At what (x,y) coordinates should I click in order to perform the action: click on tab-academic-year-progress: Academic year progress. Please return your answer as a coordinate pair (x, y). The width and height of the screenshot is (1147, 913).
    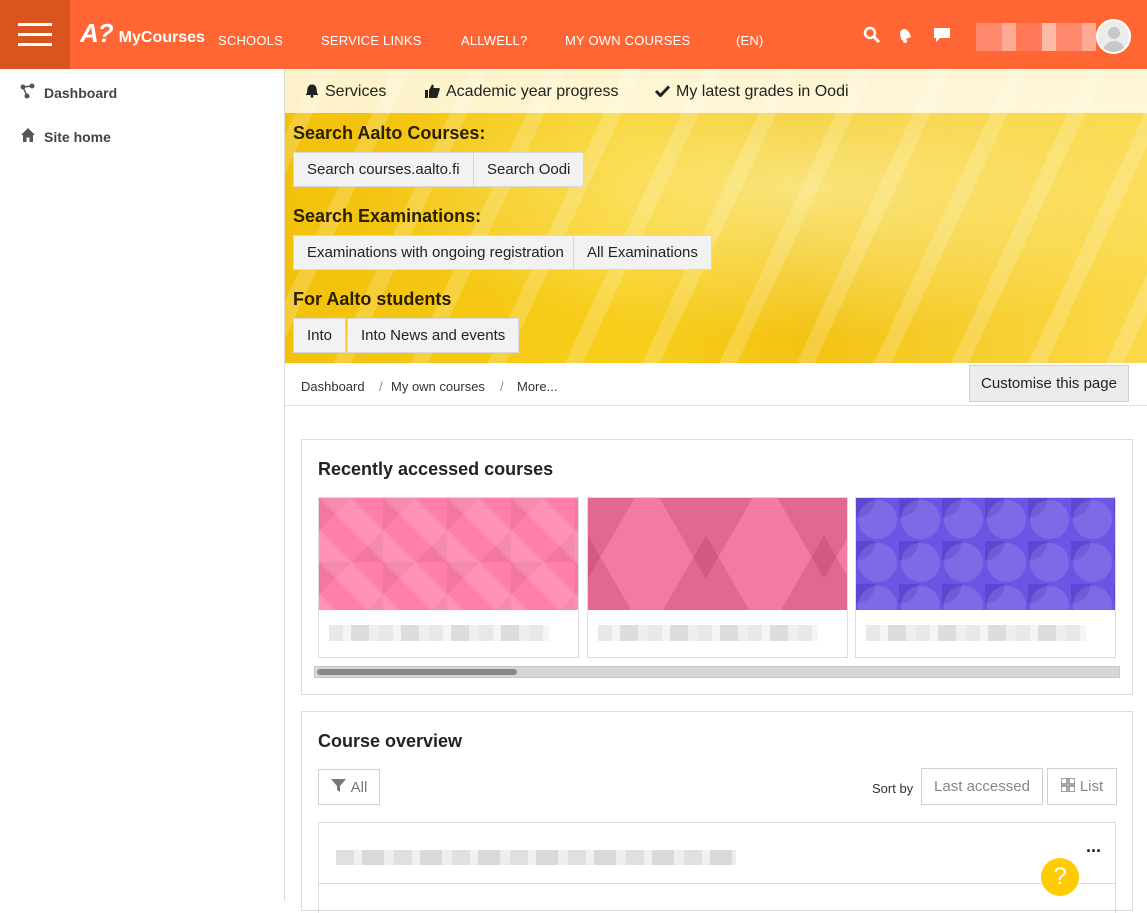
    Looking at the image, I should click on (522, 92).